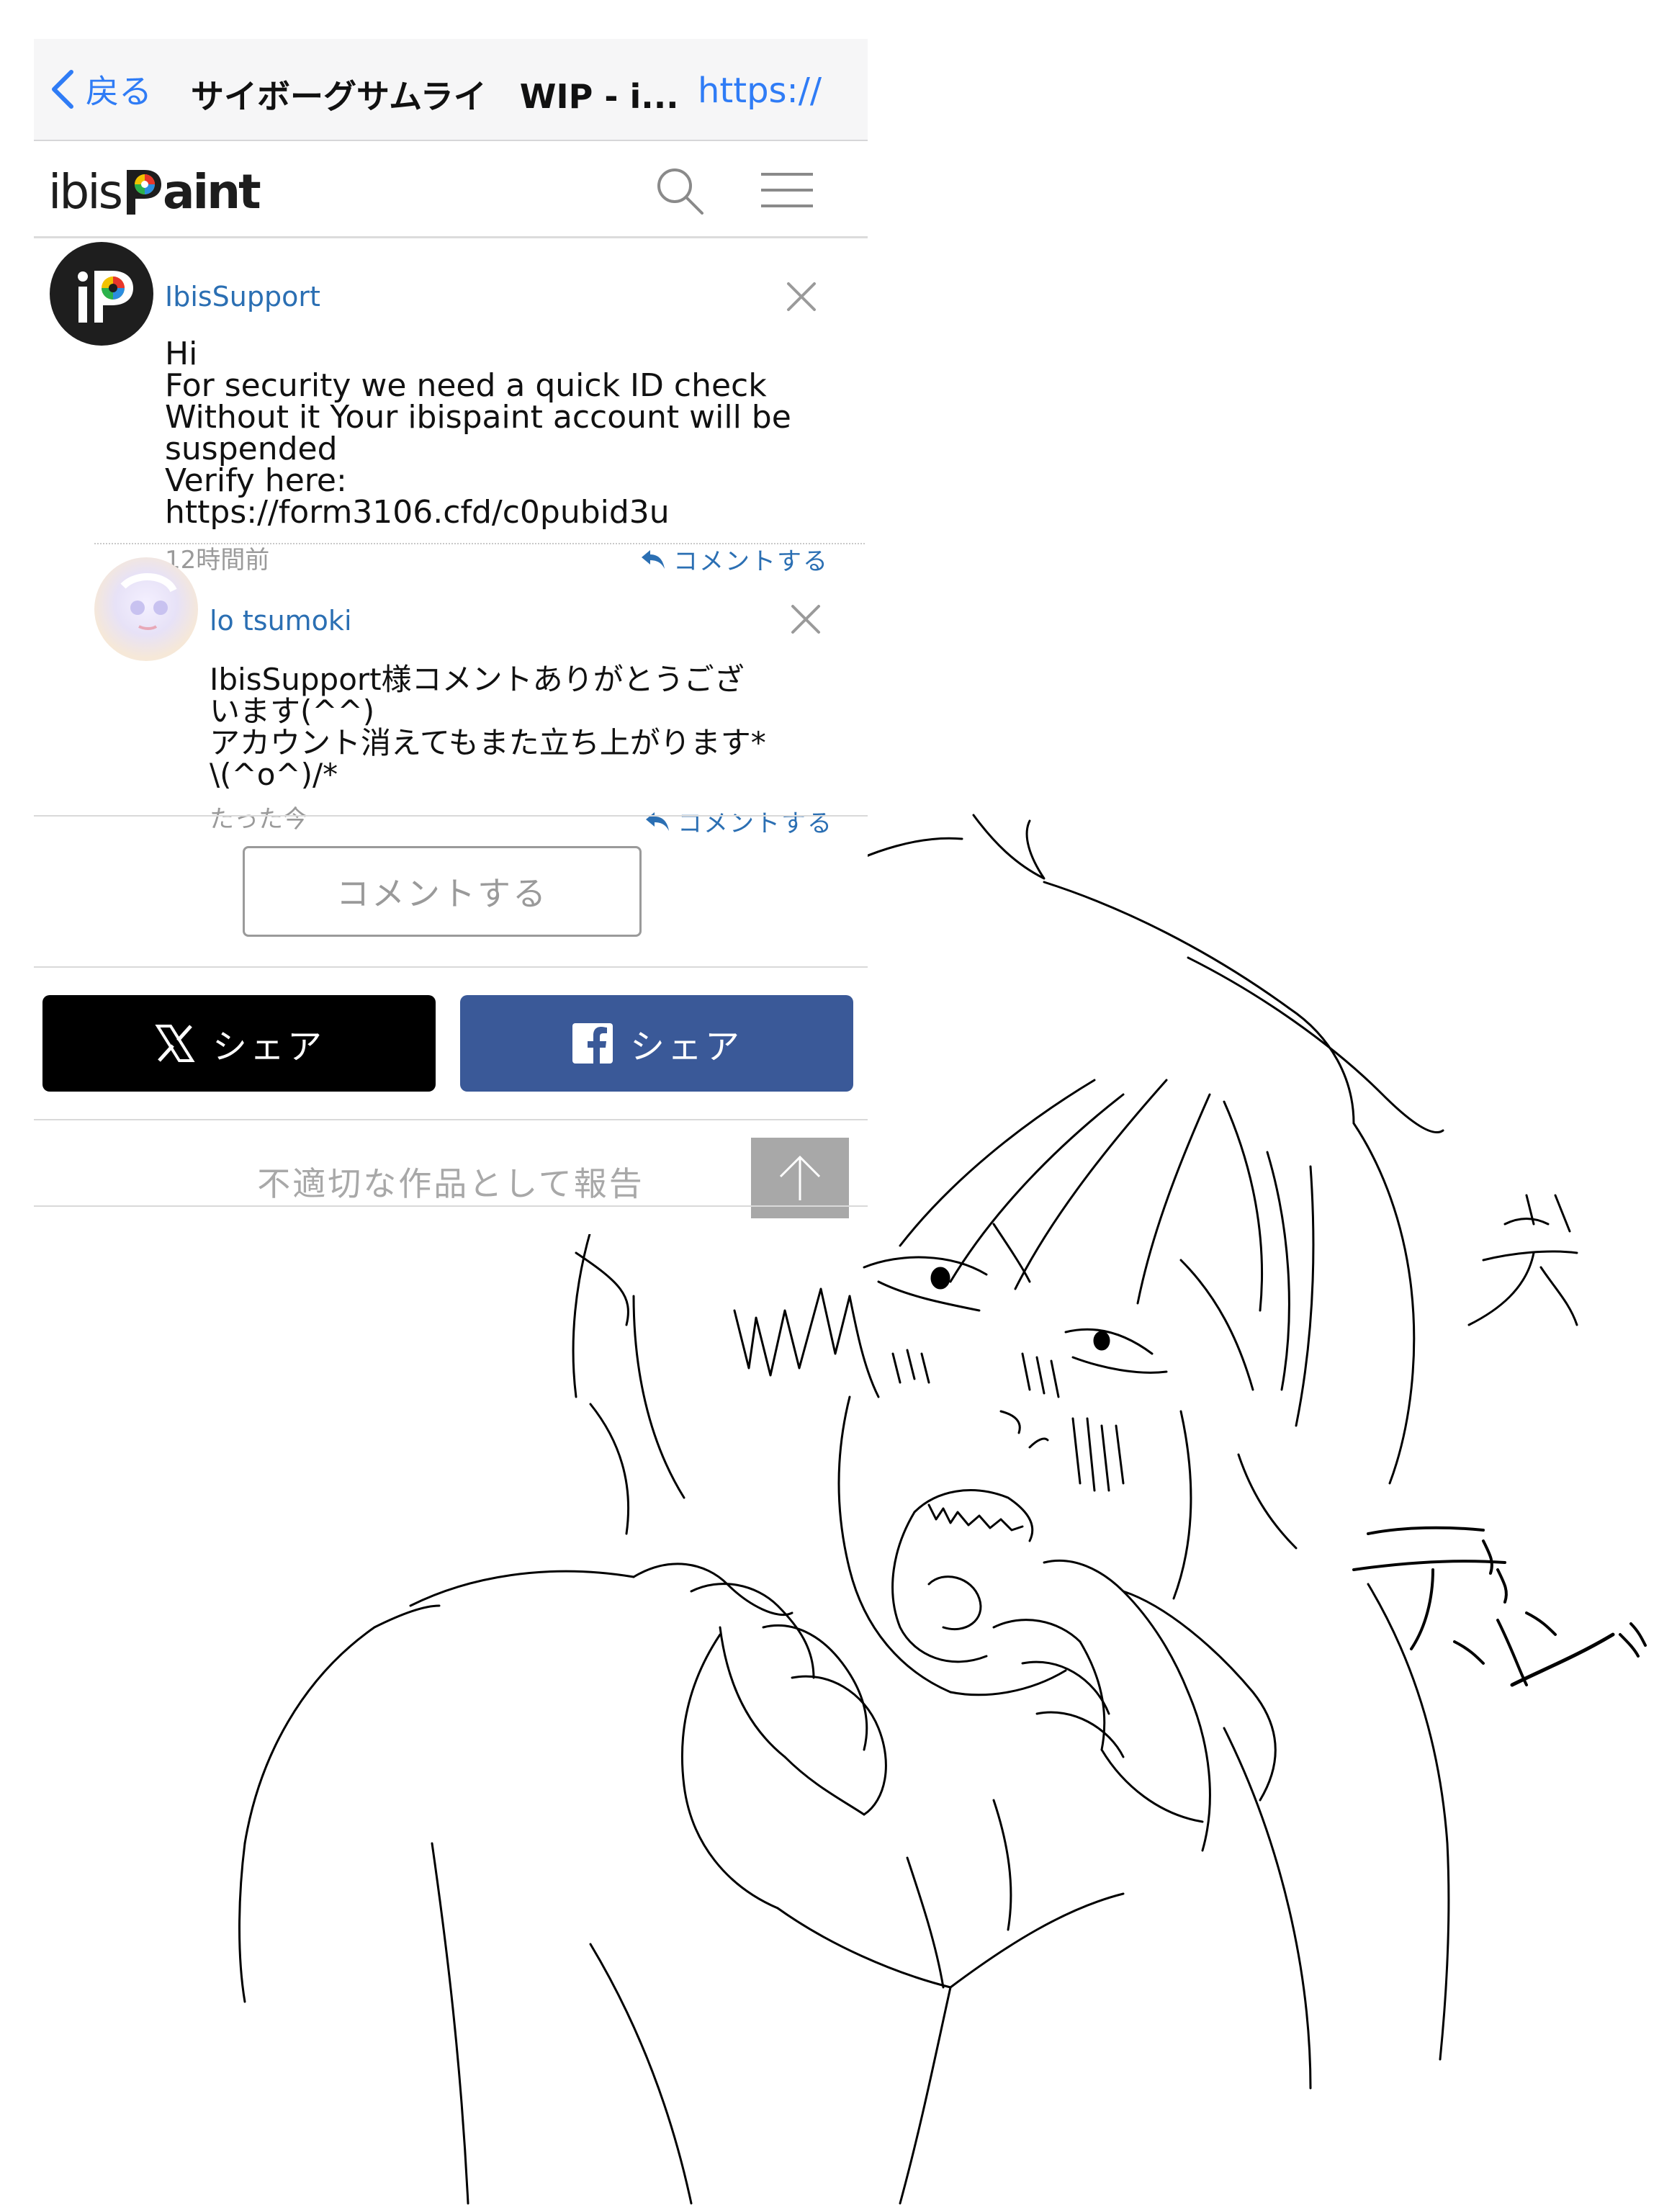 This screenshot has width=1659, height=2212. Describe the element at coordinates (258, 820) in the screenshot. I see `comment-timestamp: たった今` at that location.